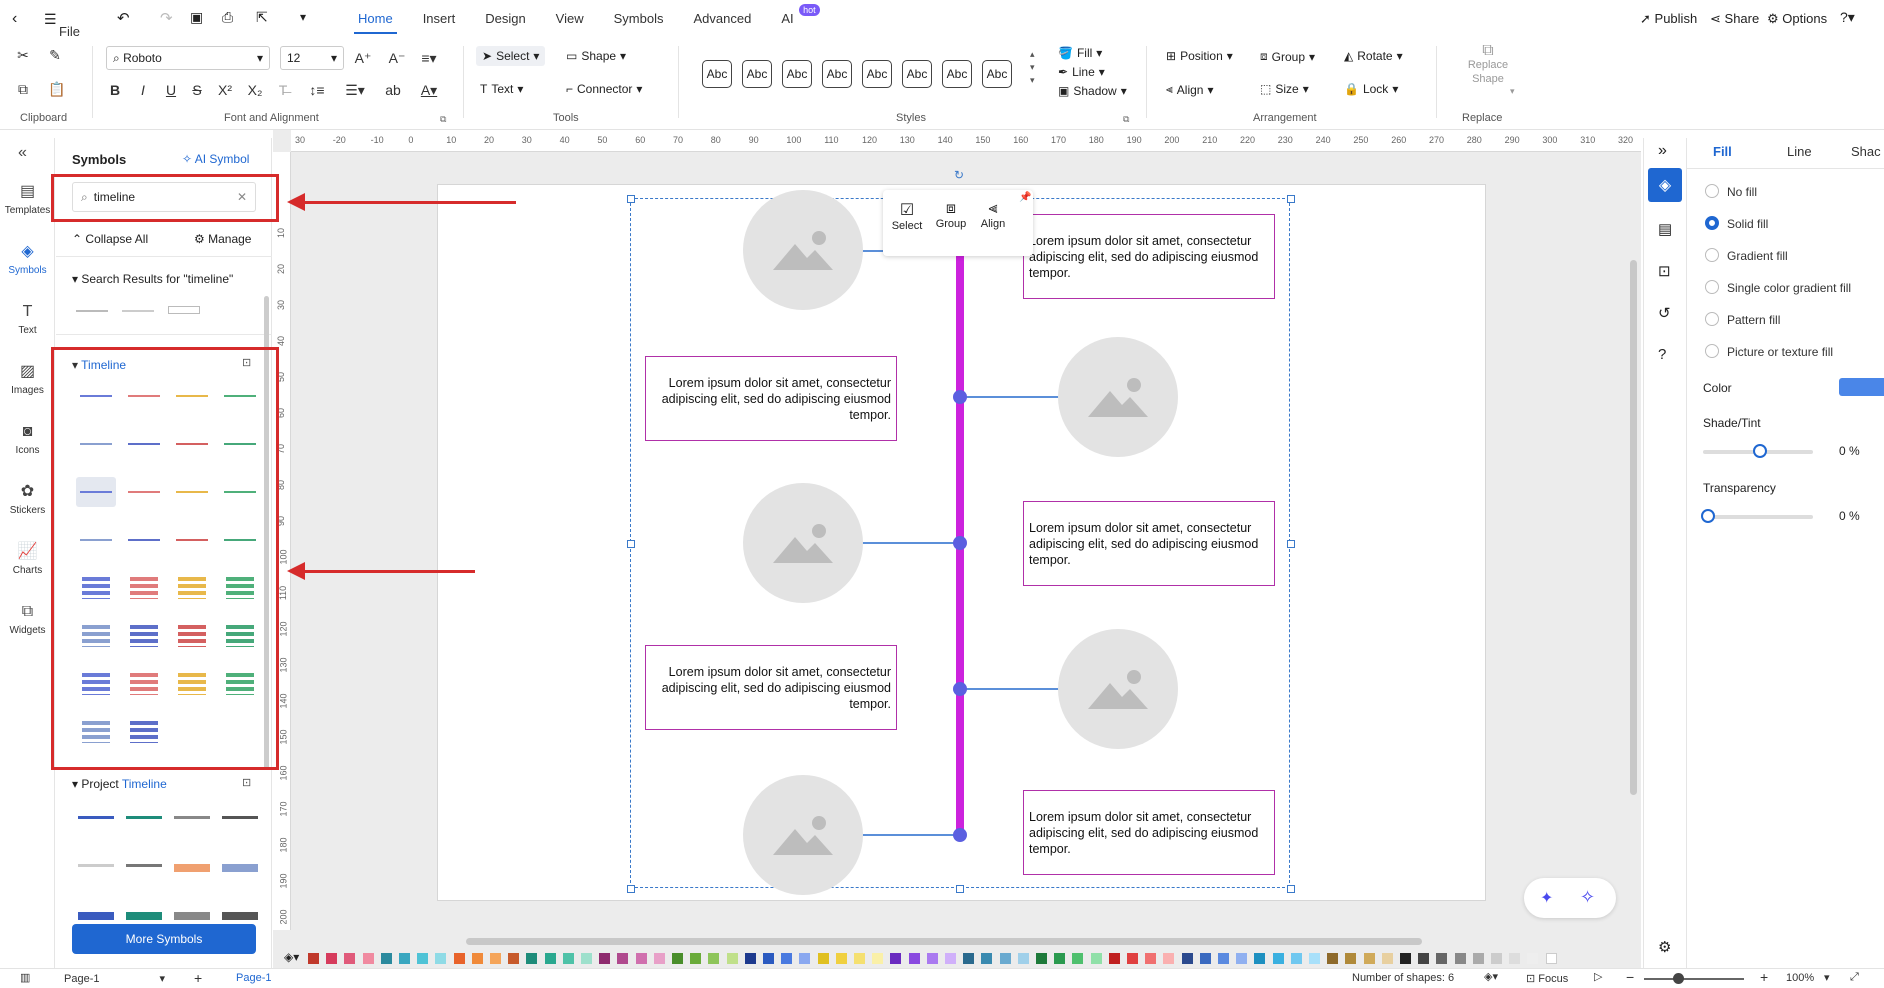  What do you see at coordinates (944, 941) in the screenshot?
I see `horizontal-scrollbar` at bounding box center [944, 941].